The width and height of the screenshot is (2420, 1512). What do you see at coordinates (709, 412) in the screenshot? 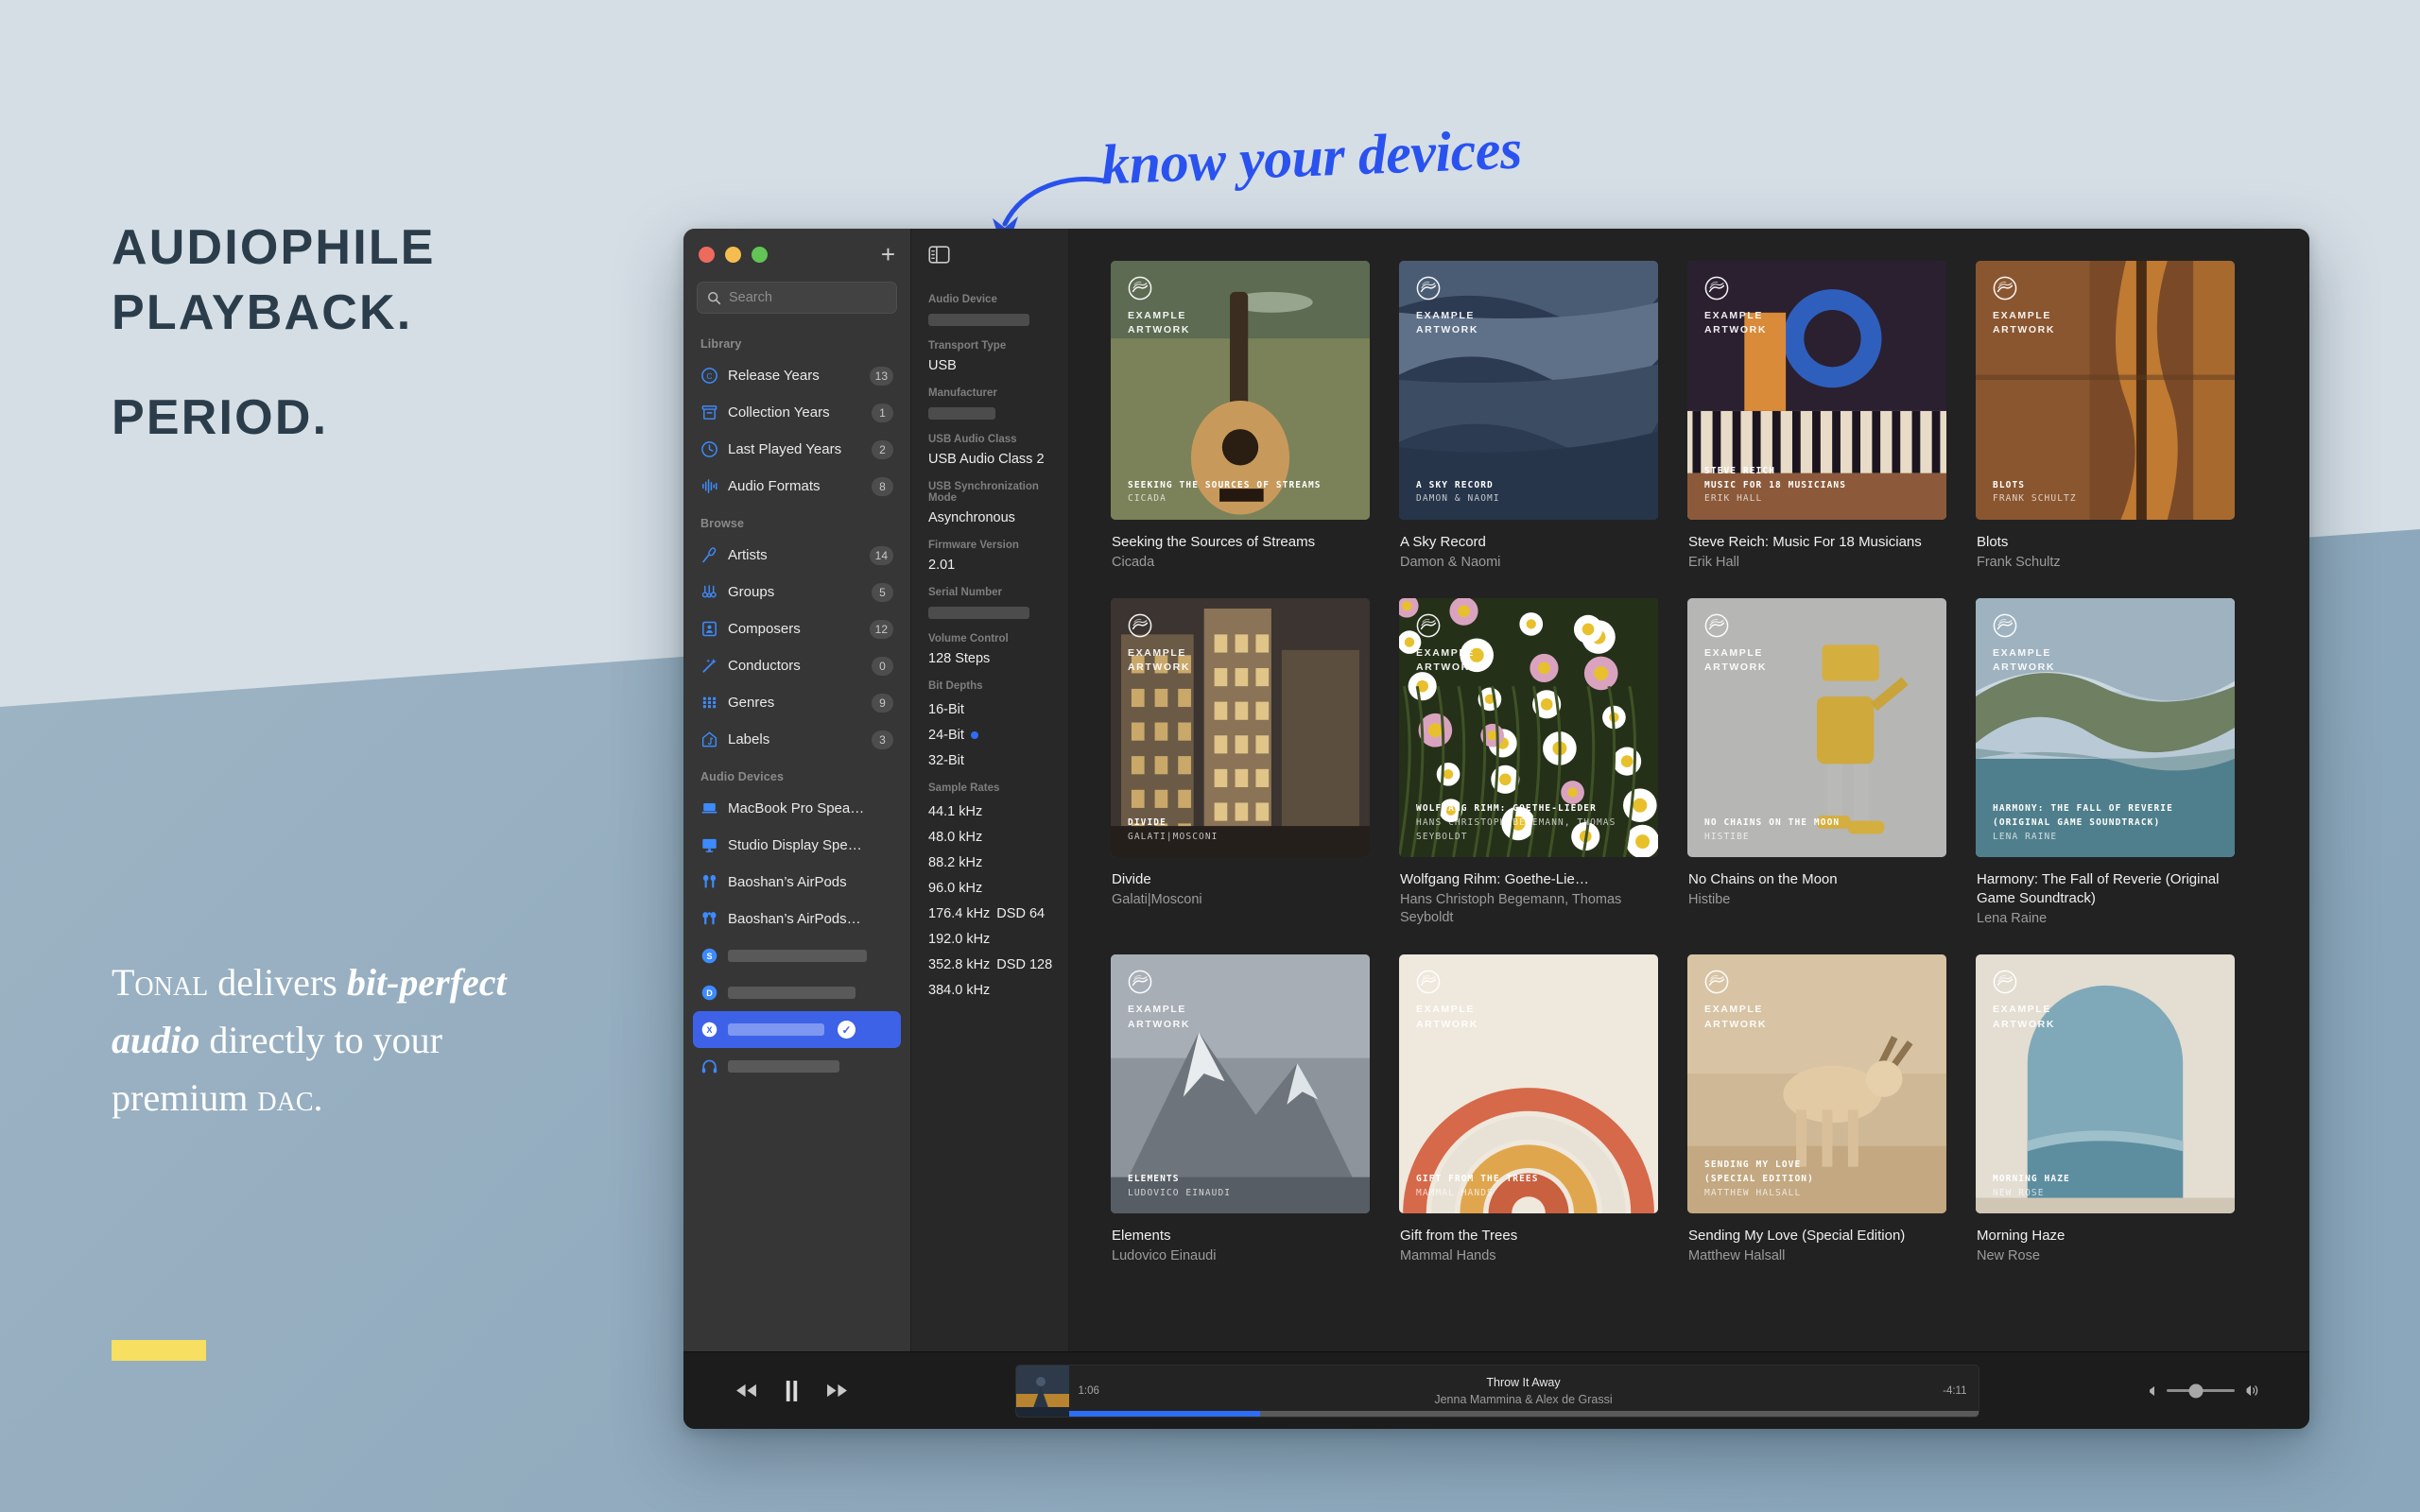
I see `archive-box-icon` at bounding box center [709, 412].